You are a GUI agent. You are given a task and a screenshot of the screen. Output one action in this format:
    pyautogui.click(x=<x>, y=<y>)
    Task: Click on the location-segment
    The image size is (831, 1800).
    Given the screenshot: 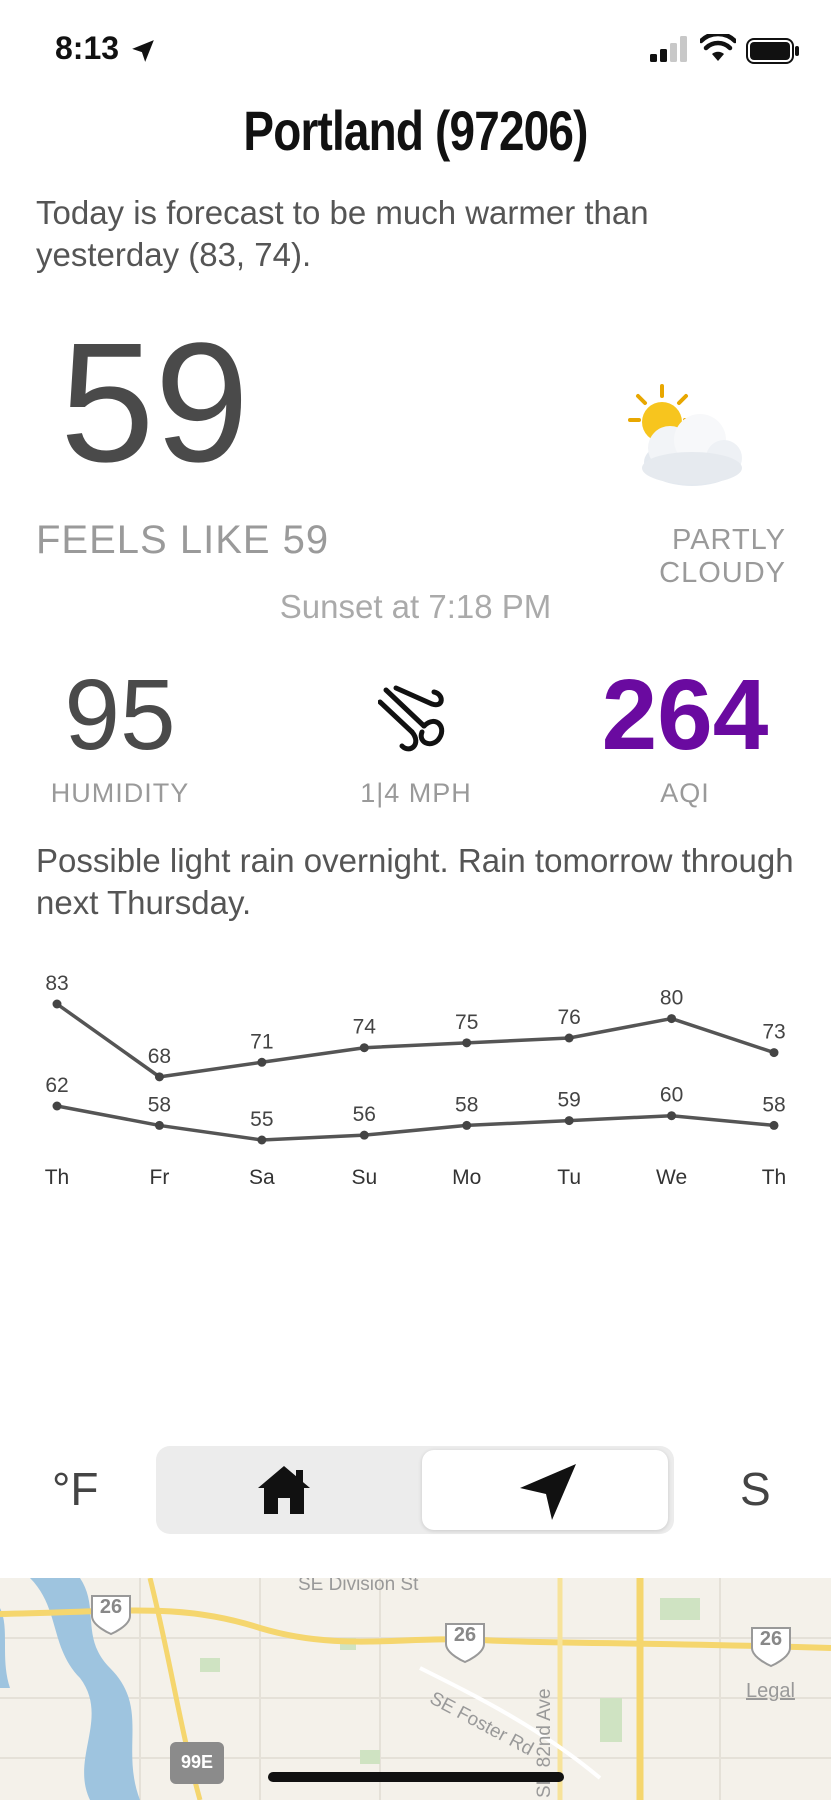 What is the action you would take?
    pyautogui.click(x=545, y=1490)
    